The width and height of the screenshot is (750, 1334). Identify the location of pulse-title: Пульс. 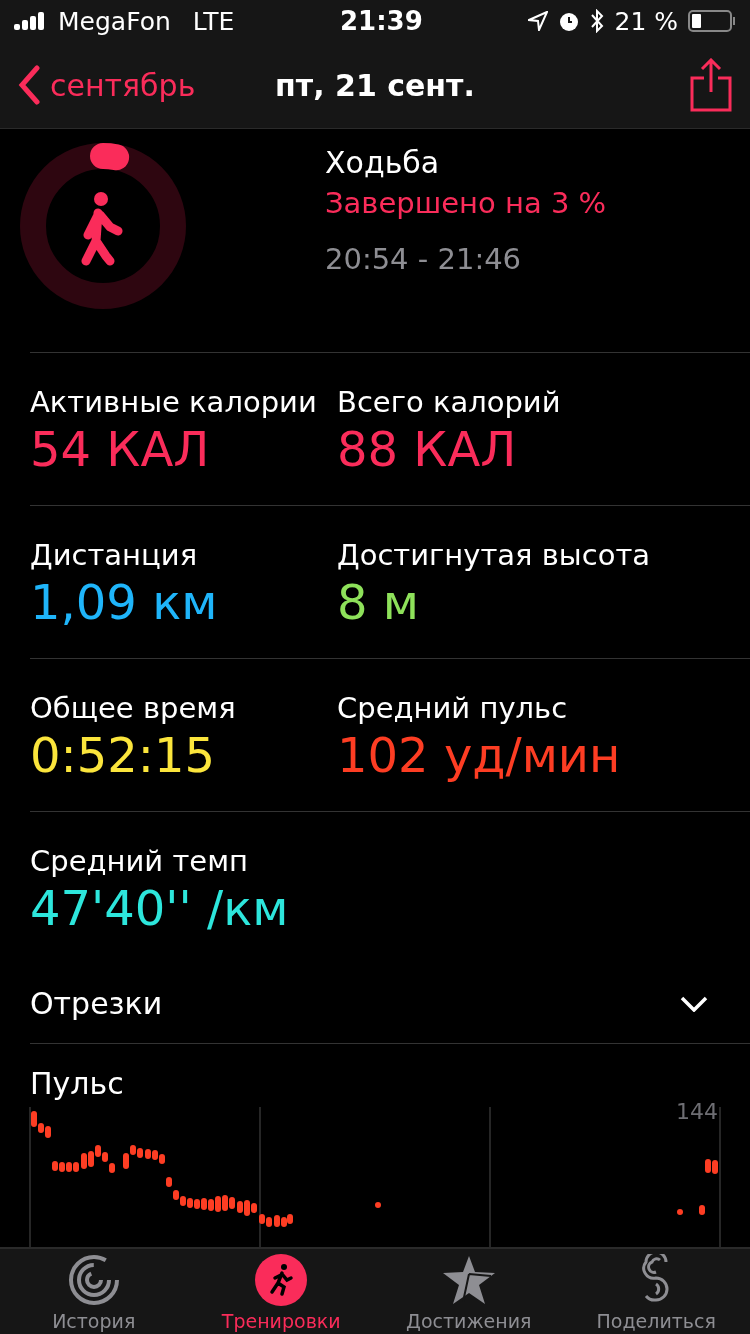
(77, 1083).